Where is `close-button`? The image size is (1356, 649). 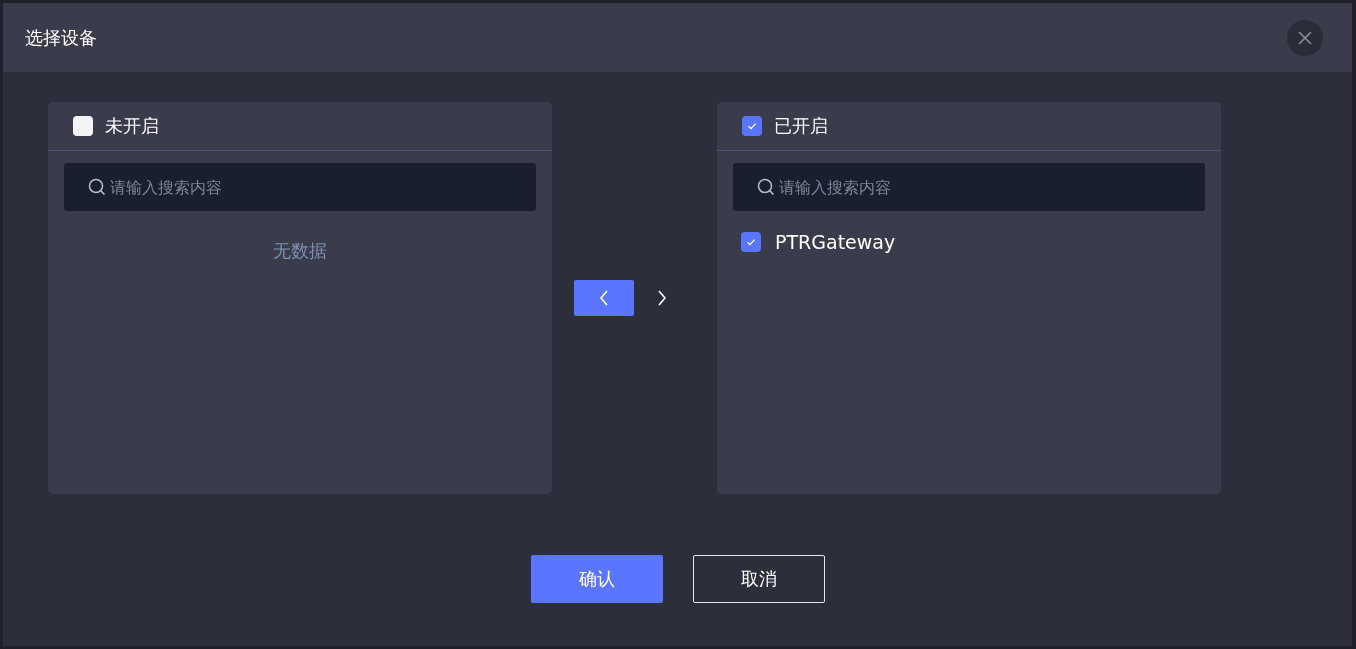 close-button is located at coordinates (1305, 37).